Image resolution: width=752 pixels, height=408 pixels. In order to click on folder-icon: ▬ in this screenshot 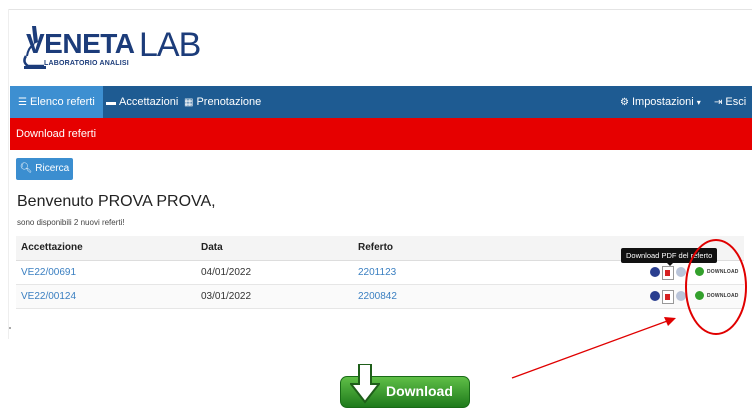, I will do `click(111, 102)`.